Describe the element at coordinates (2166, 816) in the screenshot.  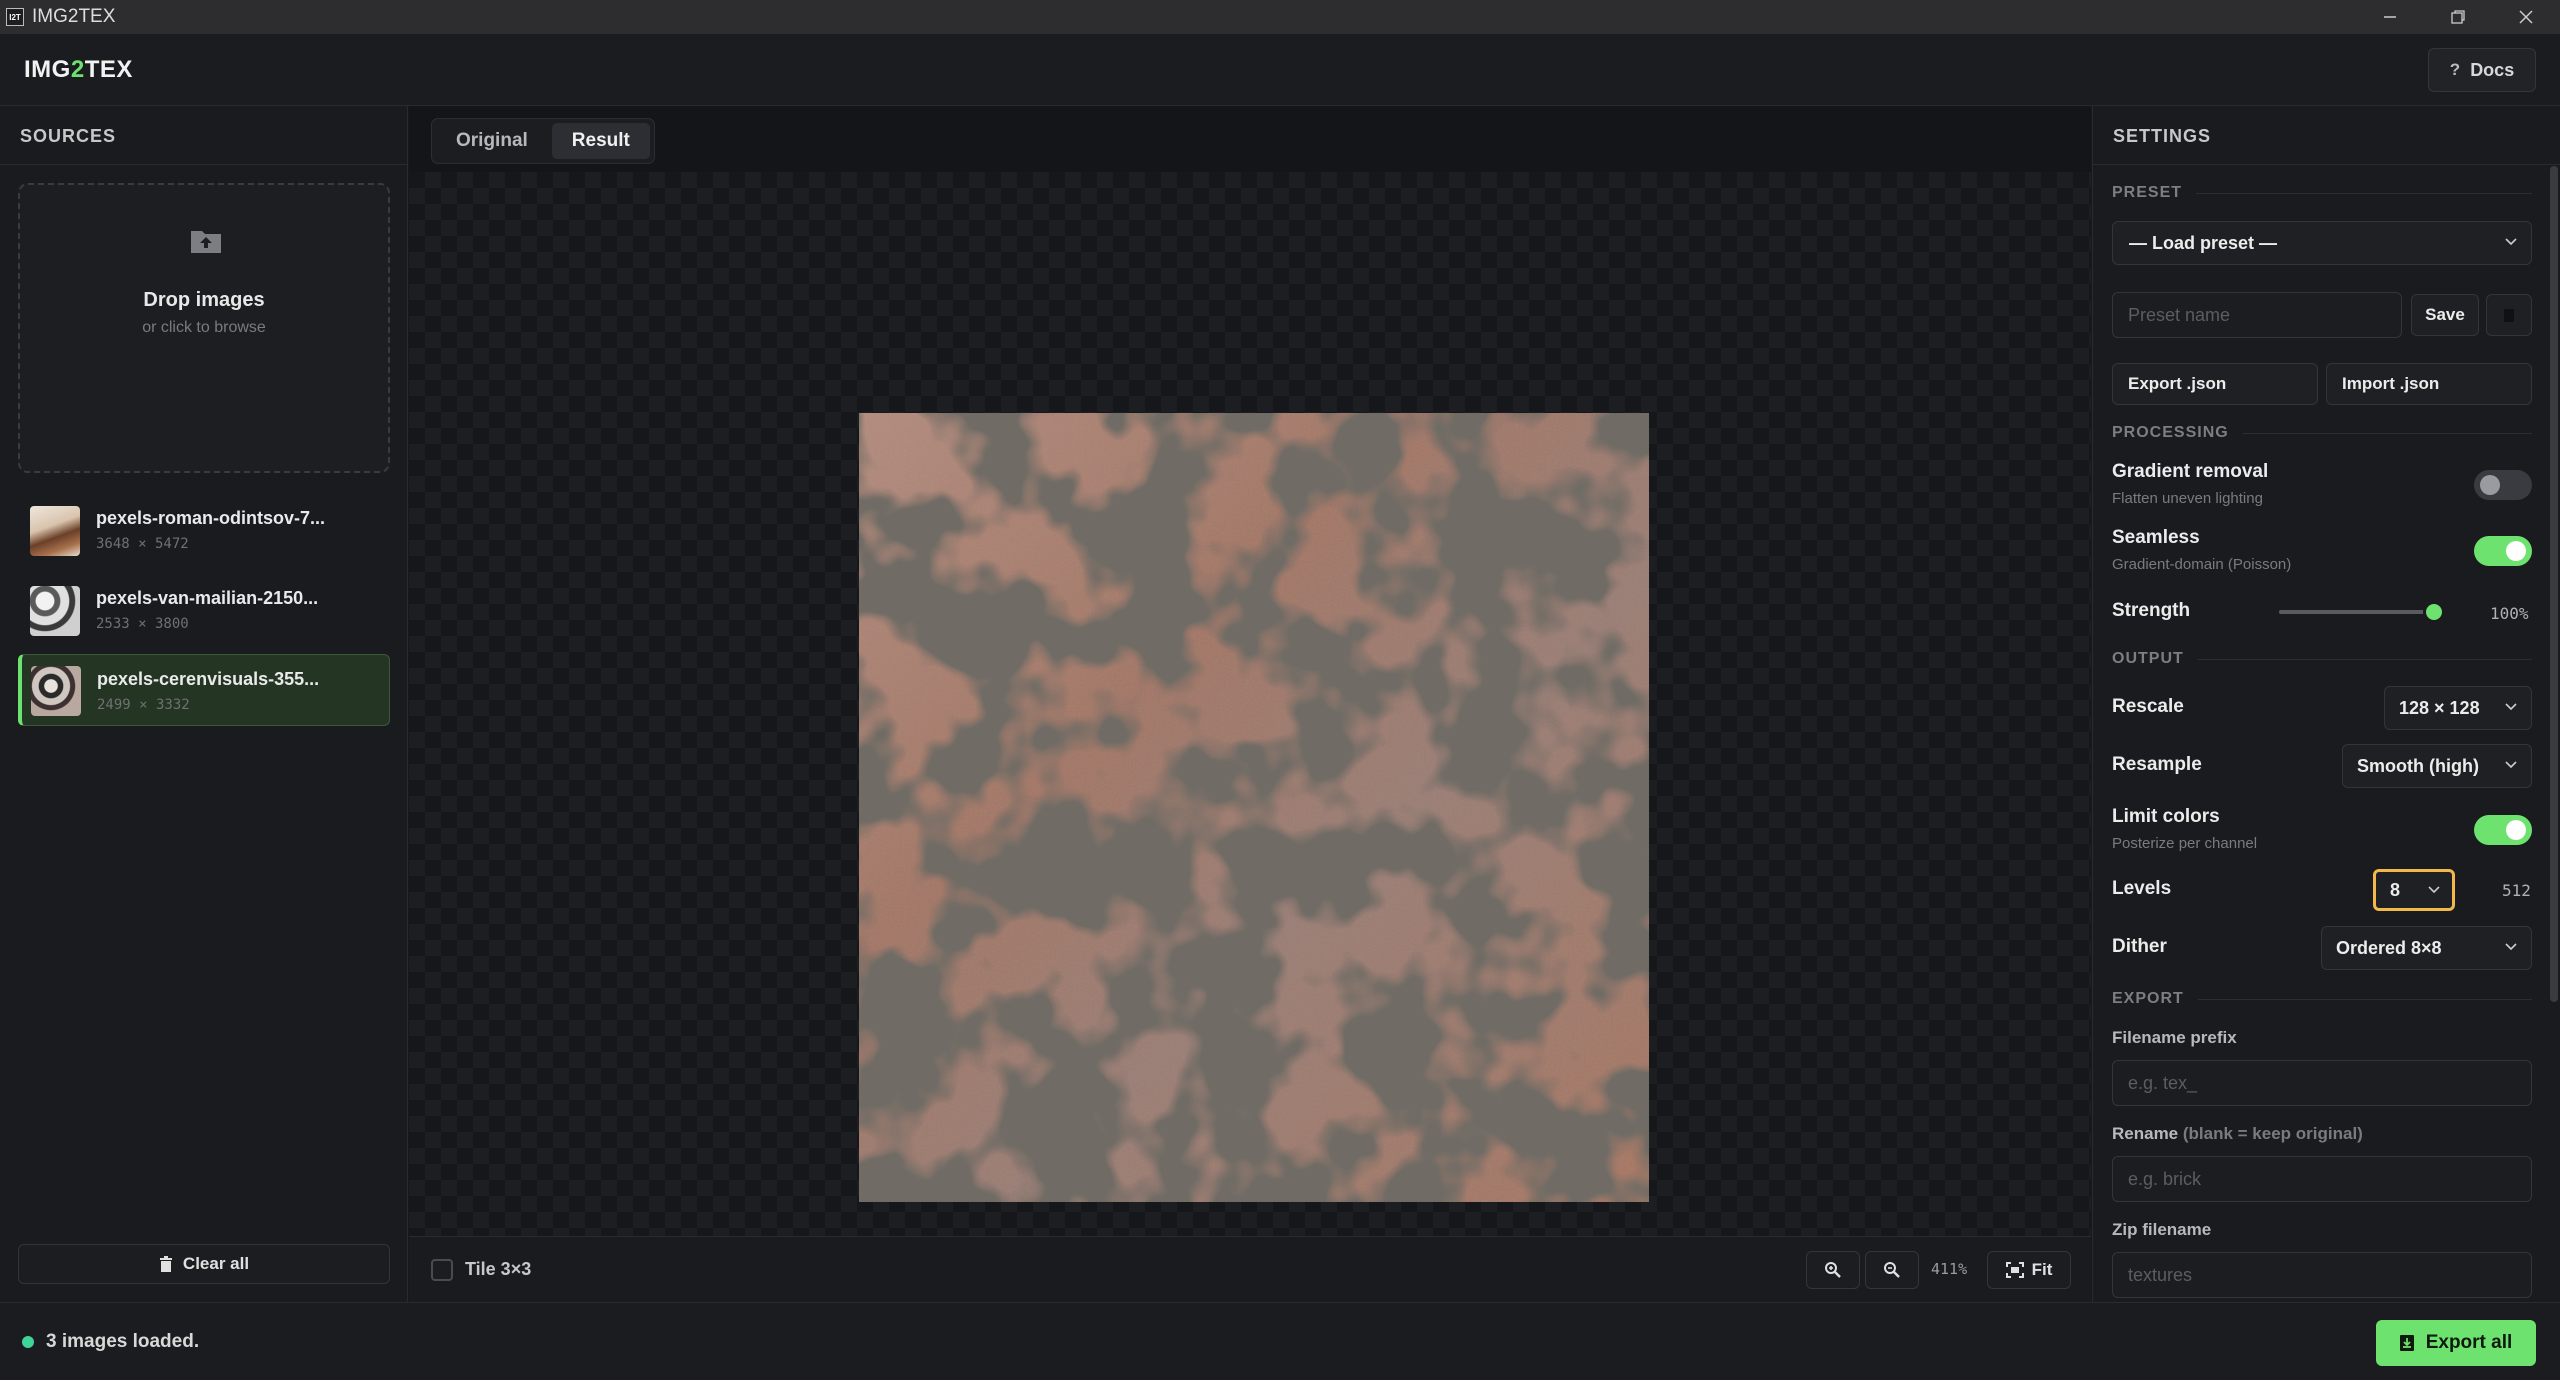
I see `limit-colors-label: Limit colors` at that location.